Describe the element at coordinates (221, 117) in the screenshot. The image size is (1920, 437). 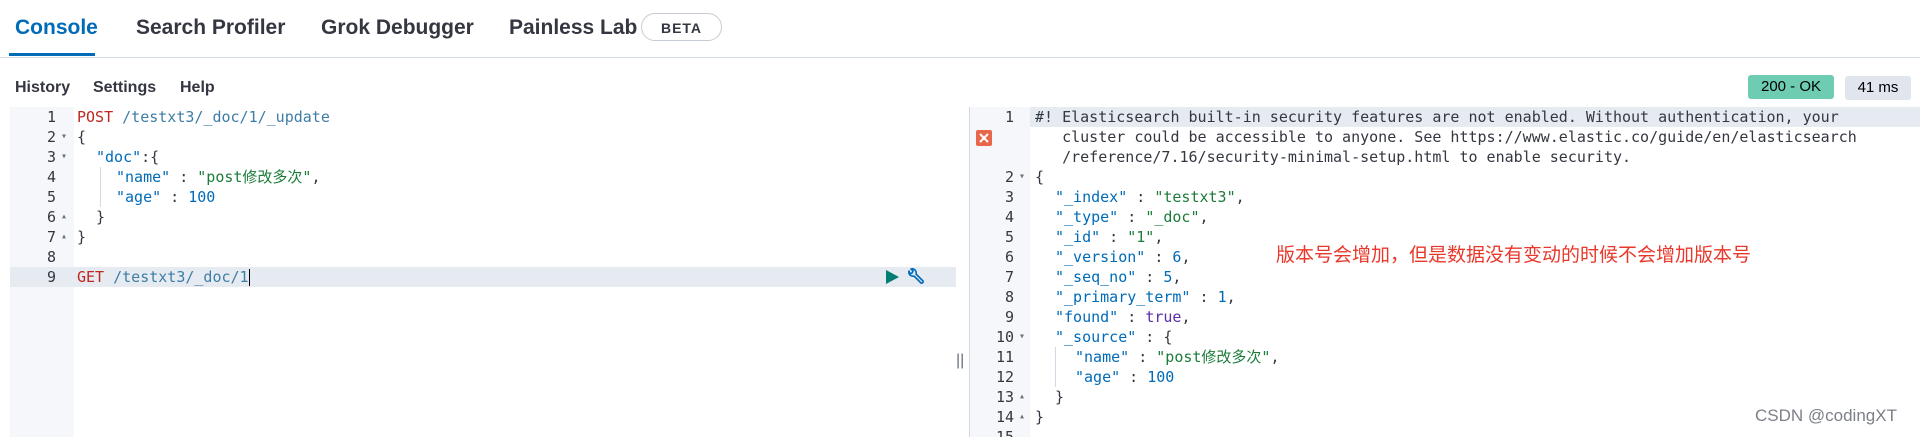
I see `request-url: /testxt3/_doc/1/_update` at that location.